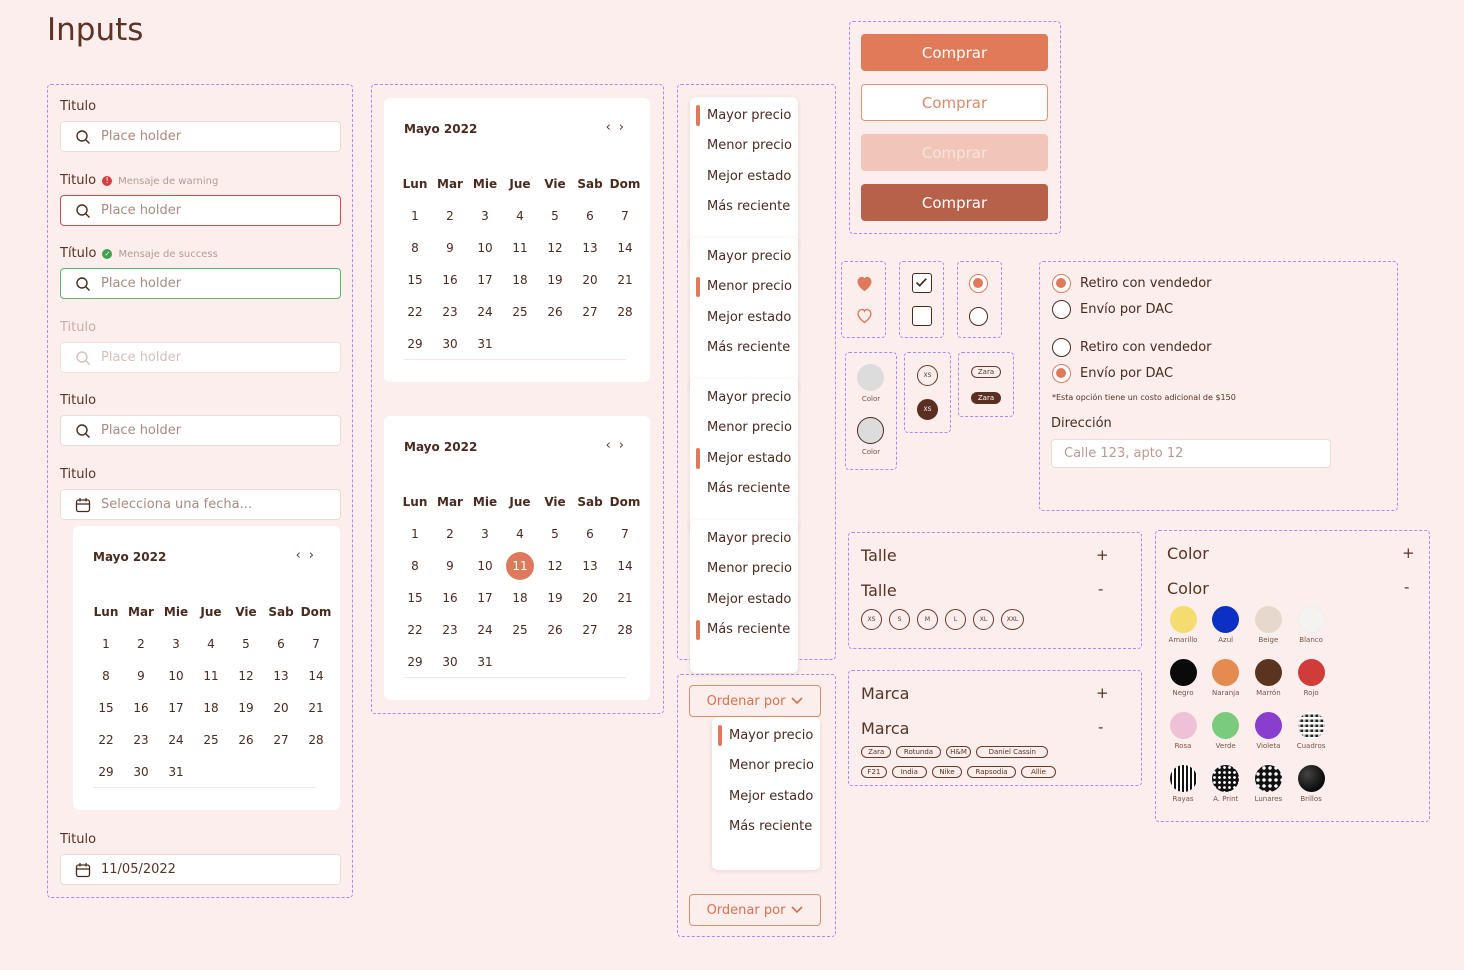  Describe the element at coordinates (1061, 283) in the screenshot. I see `radio-pickup-selected` at that location.